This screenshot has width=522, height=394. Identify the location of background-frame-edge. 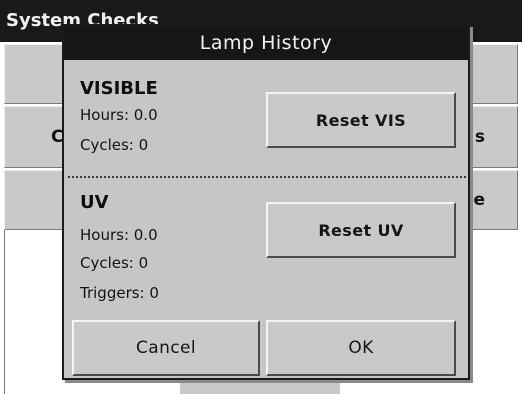
(4, 312).